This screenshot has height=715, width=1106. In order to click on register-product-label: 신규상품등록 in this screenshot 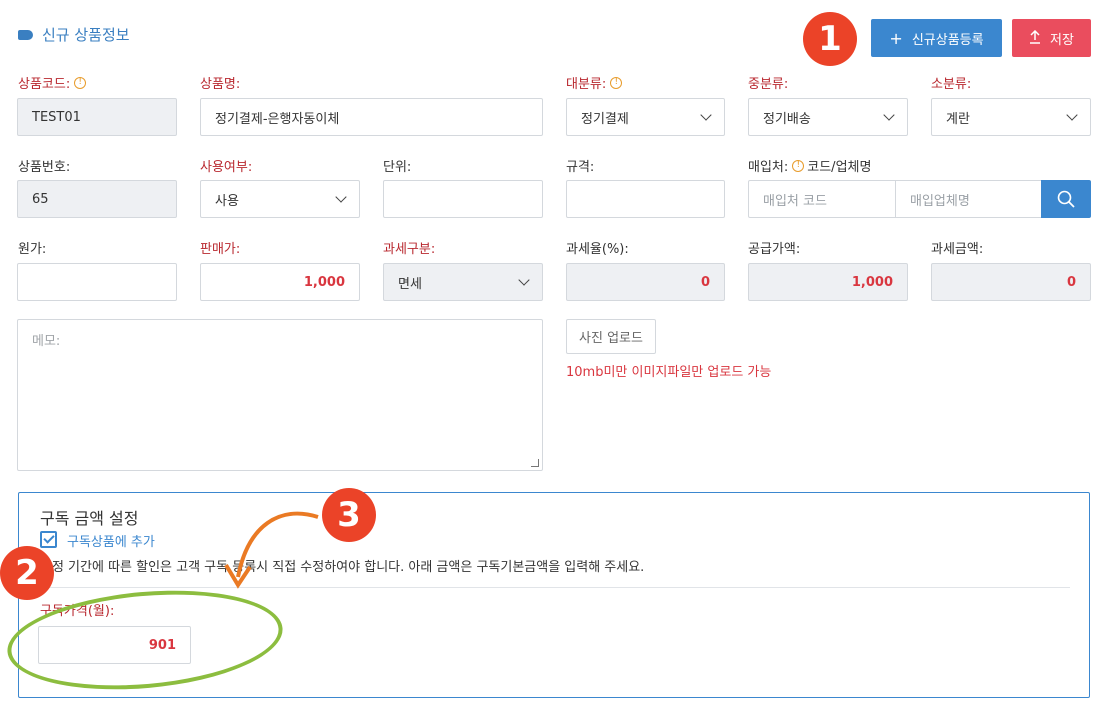, I will do `click(947, 40)`.